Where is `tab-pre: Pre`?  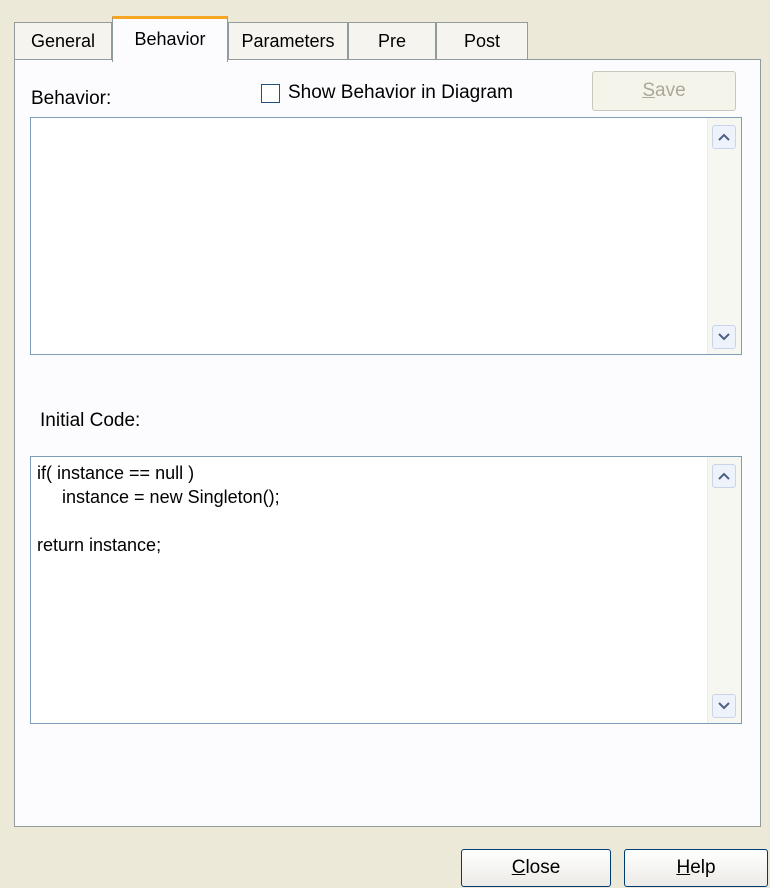 tab-pre: Pre is located at coordinates (392, 41).